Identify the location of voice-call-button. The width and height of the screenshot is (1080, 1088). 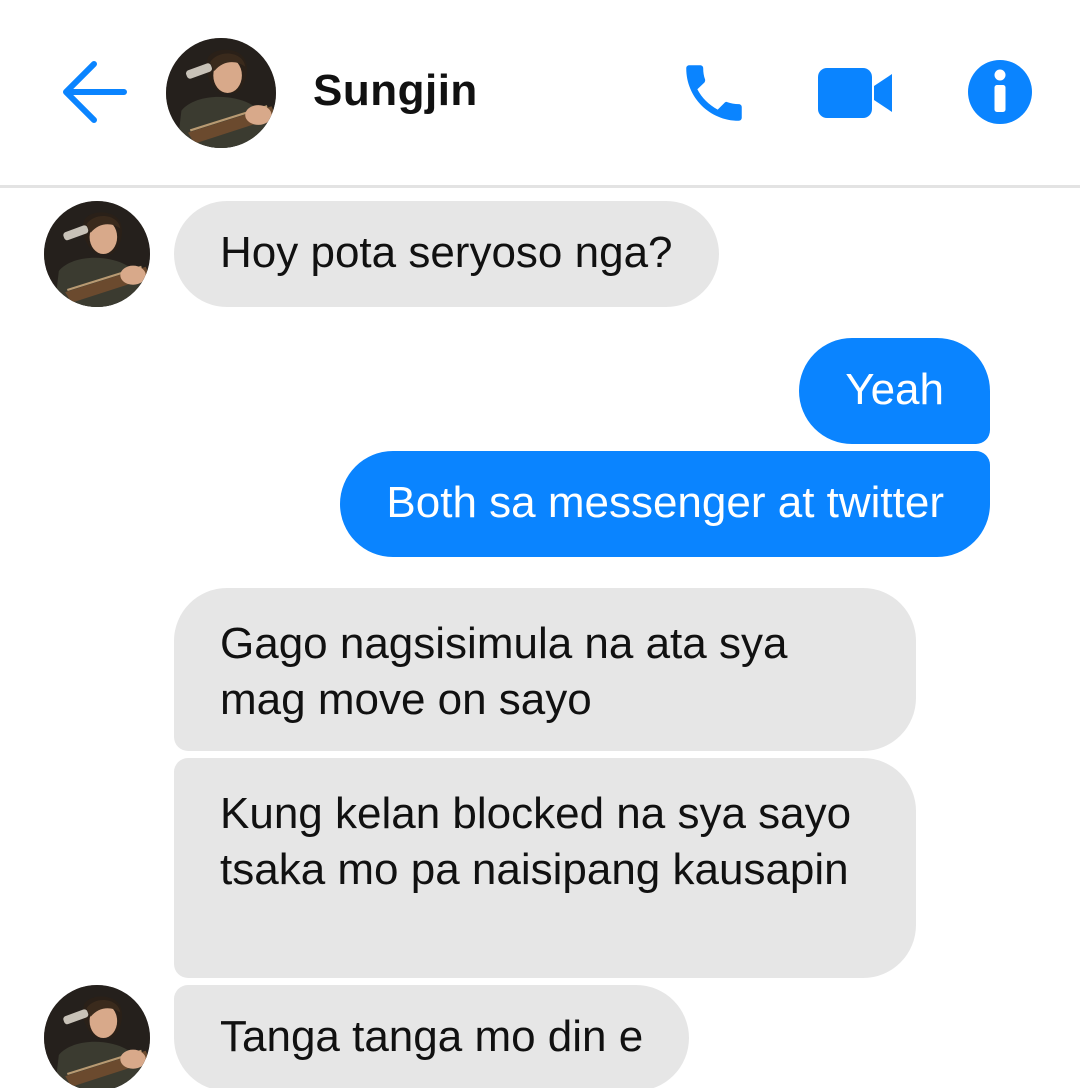
(714, 93).